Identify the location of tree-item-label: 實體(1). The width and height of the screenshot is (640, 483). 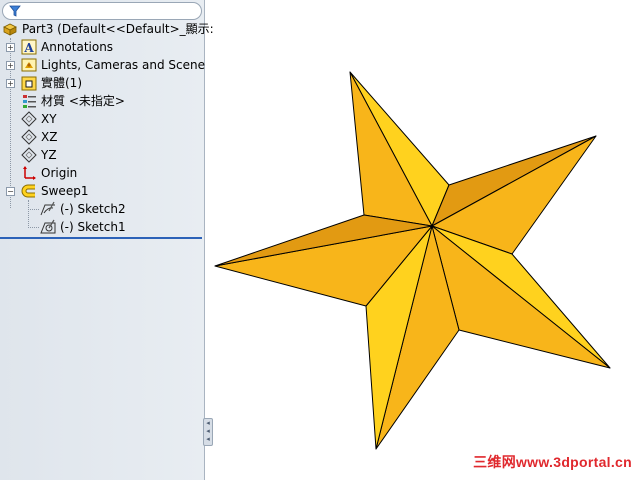
(61, 83).